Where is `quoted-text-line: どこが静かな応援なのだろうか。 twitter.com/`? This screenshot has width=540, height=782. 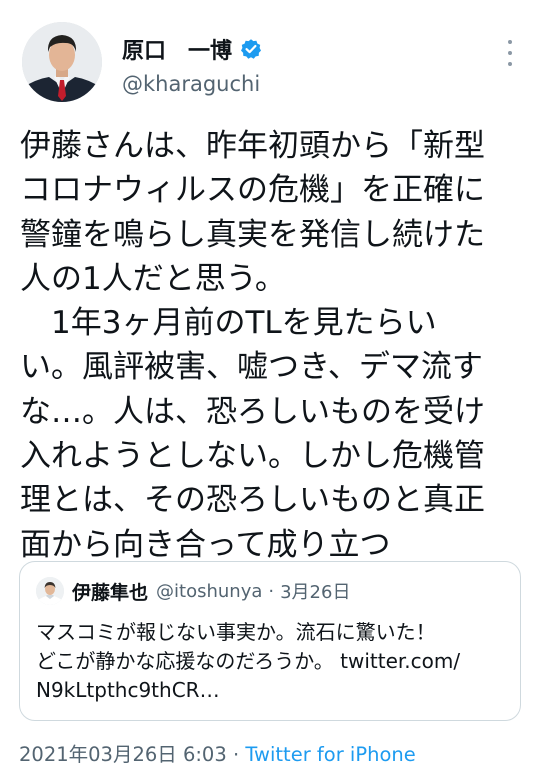
quoted-text-line: どこが静かな応援なのだろうか。 twitter.com/ is located at coordinates (248, 661).